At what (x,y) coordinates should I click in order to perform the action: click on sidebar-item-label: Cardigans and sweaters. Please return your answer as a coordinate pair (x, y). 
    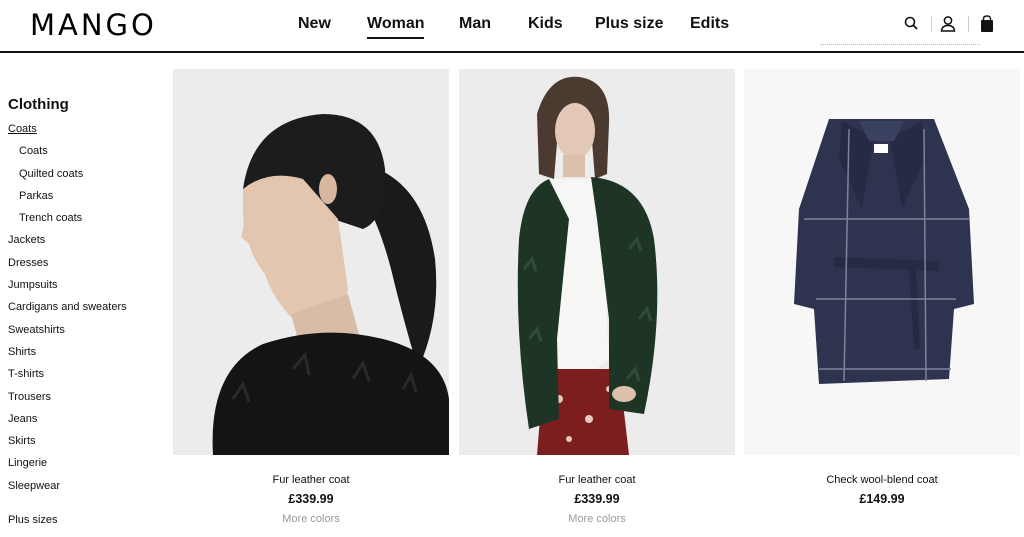
    Looking at the image, I should click on (67, 307).